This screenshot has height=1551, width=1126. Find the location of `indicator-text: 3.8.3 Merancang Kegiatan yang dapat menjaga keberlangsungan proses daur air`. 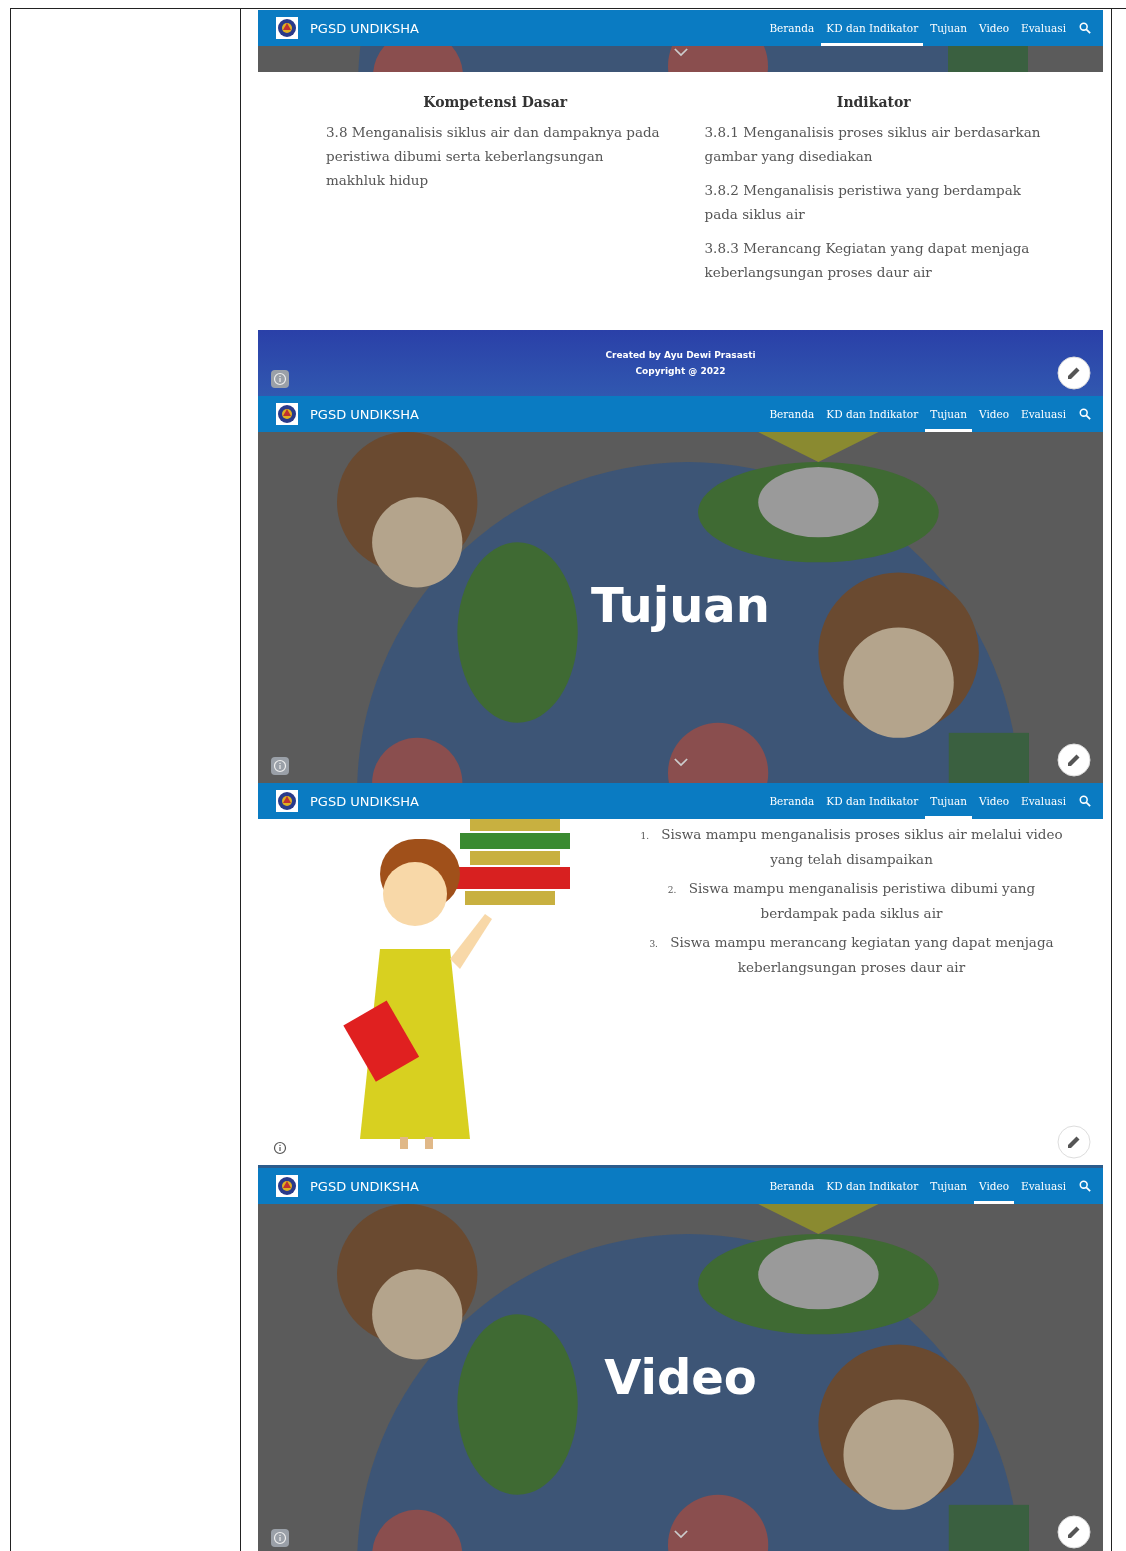

indicator-text: 3.8.3 Merancang Kegiatan yang dapat menjaga keberlangsungan proses daur air is located at coordinates (867, 260).